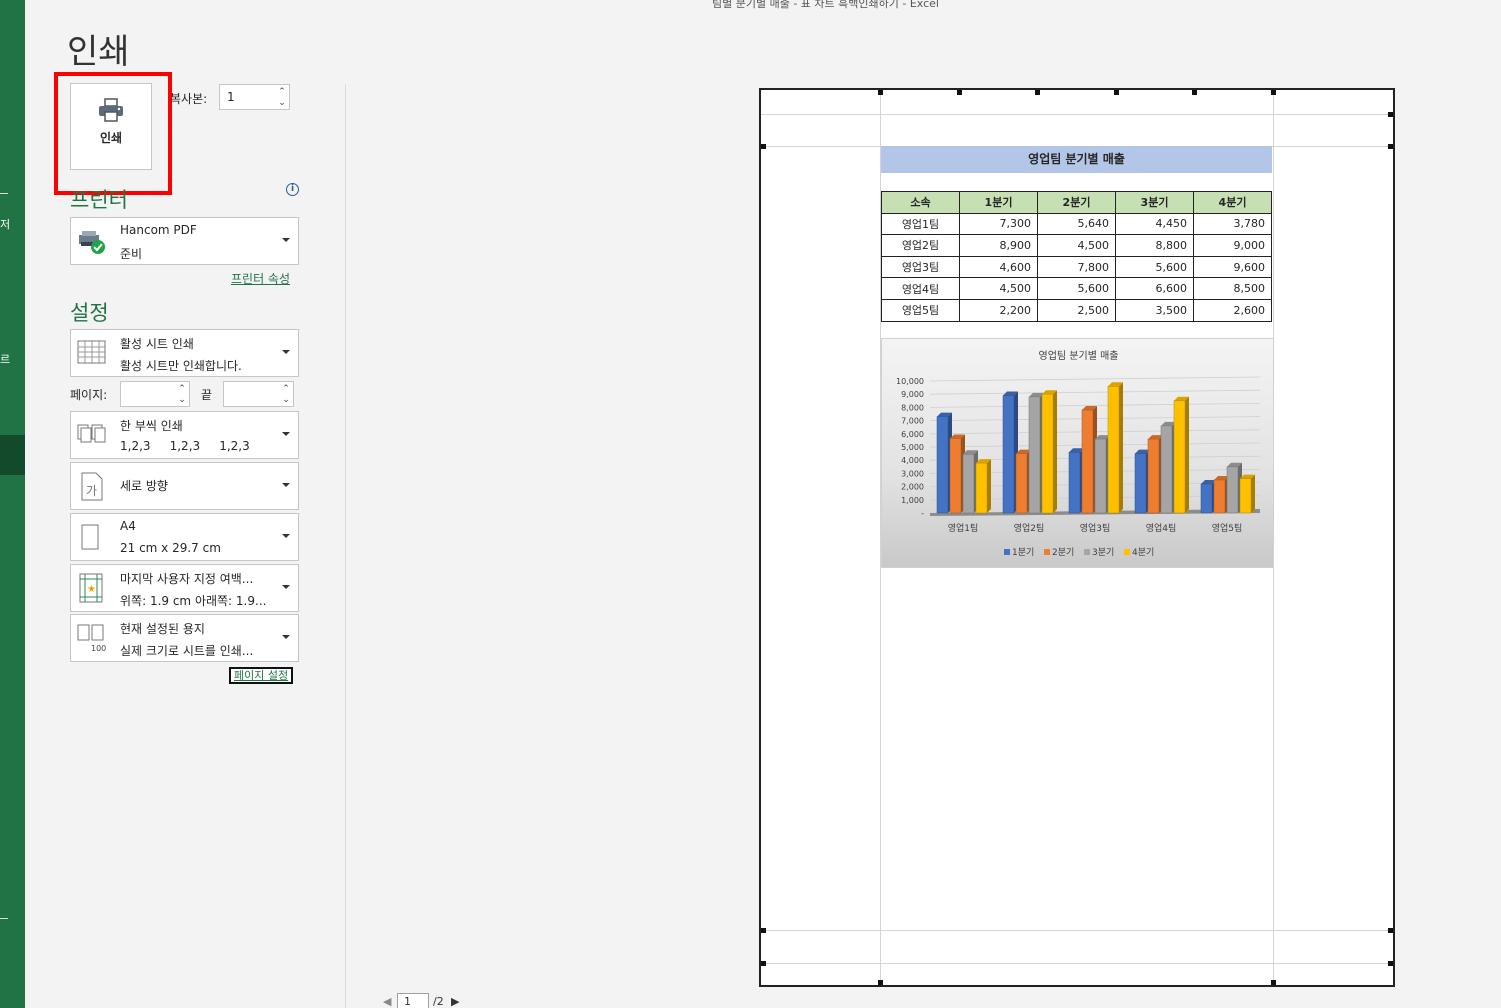 The width and height of the screenshot is (1501, 1008). I want to click on value-cell: 8,800, so click(1154, 245).